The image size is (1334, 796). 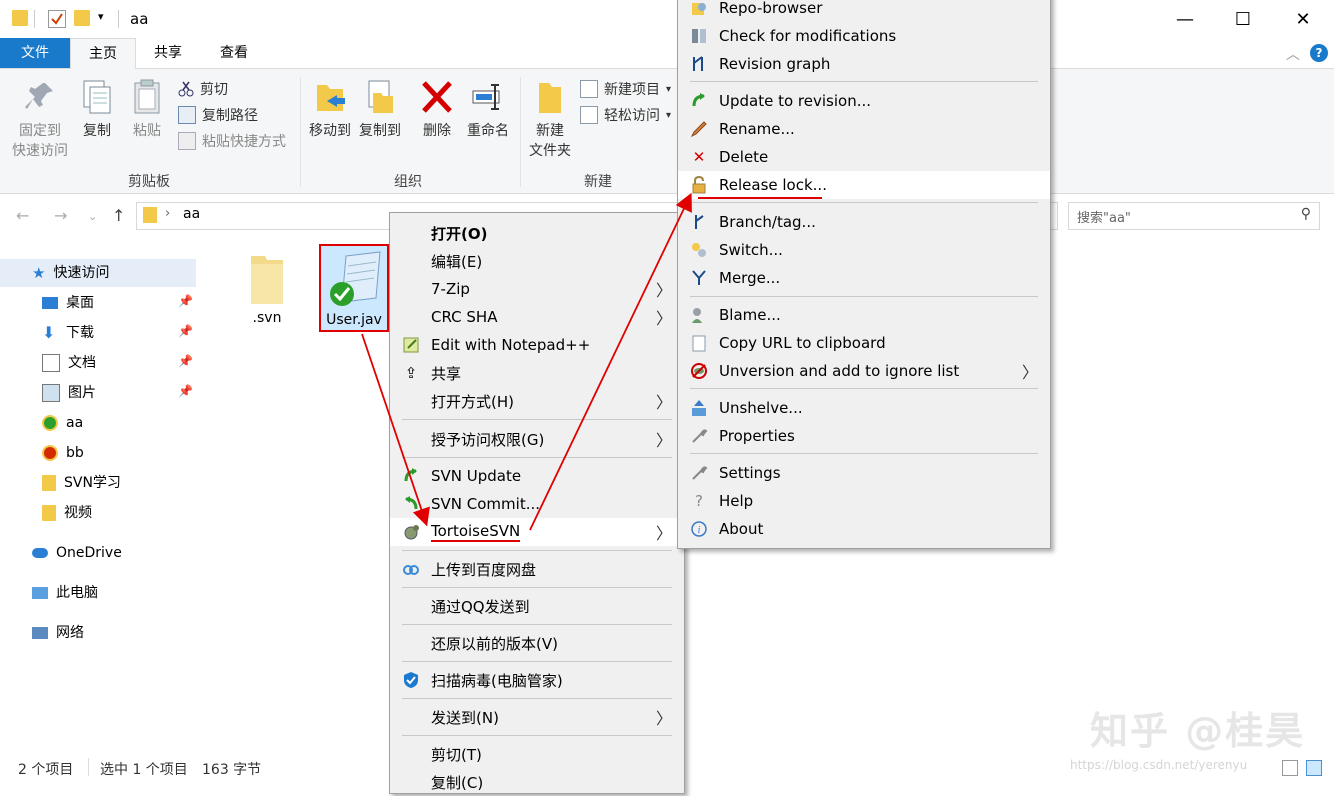 What do you see at coordinates (411, 569) in the screenshot?
I see `baidu-cloud-icon` at bounding box center [411, 569].